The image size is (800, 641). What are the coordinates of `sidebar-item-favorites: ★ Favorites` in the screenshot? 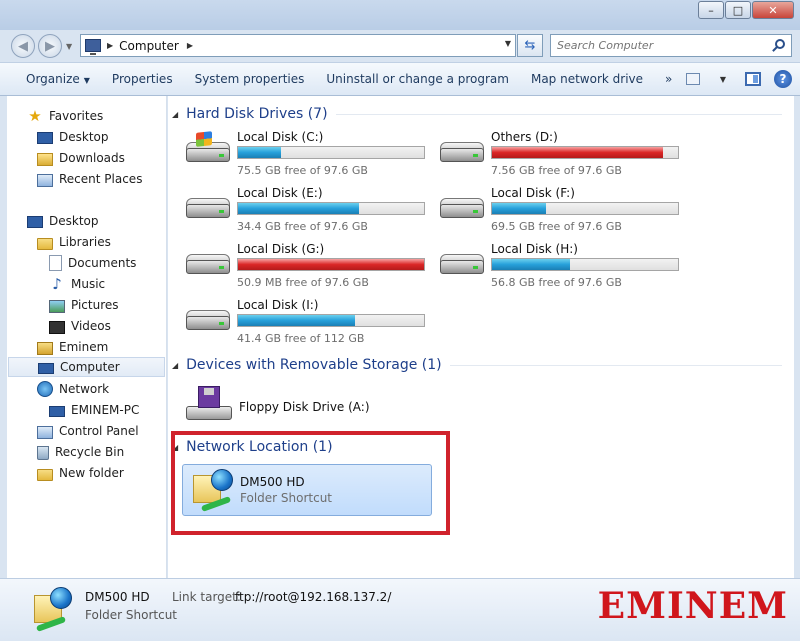 It's located at (65, 116).